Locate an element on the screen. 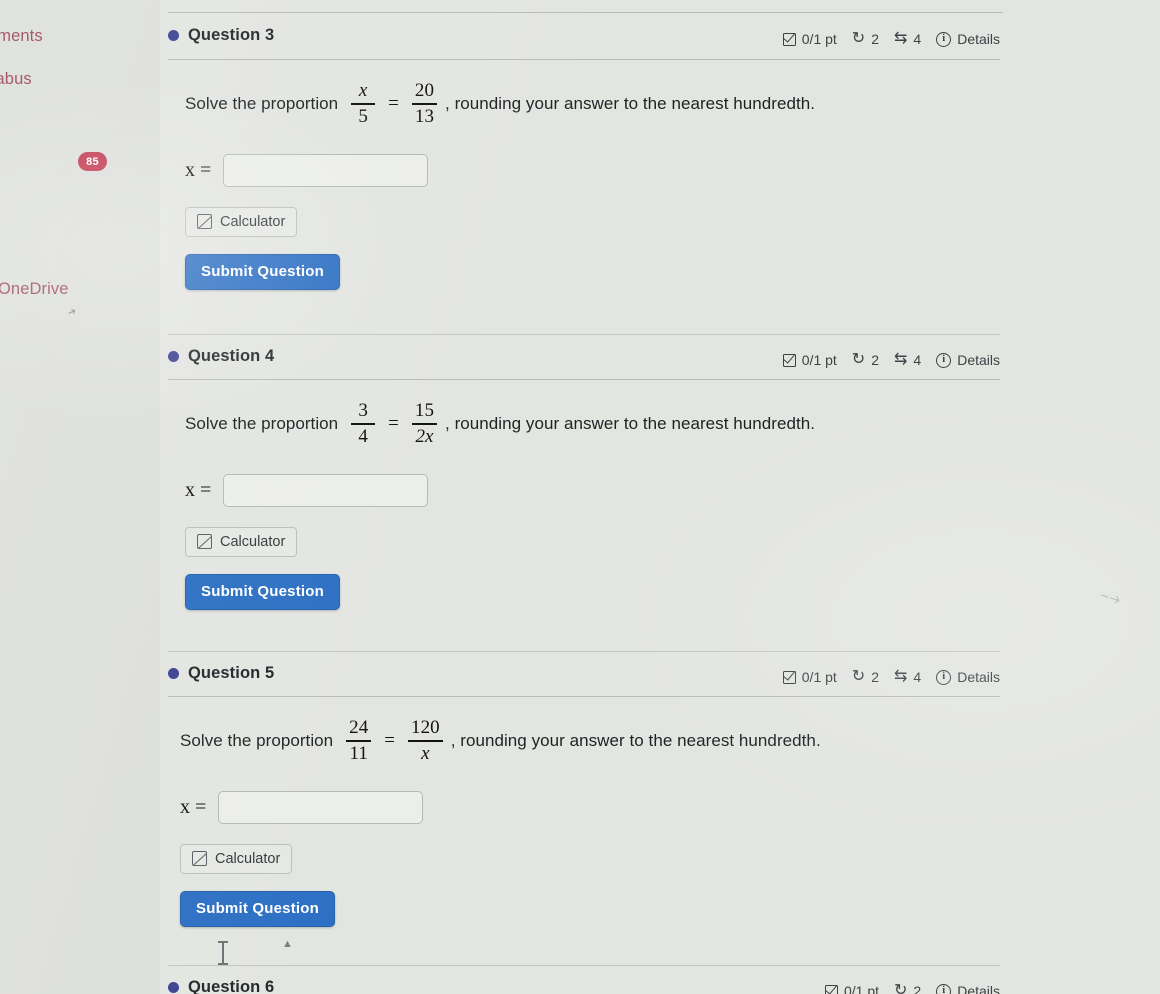  question-title-wrap: Question 4 is located at coordinates (221, 356).